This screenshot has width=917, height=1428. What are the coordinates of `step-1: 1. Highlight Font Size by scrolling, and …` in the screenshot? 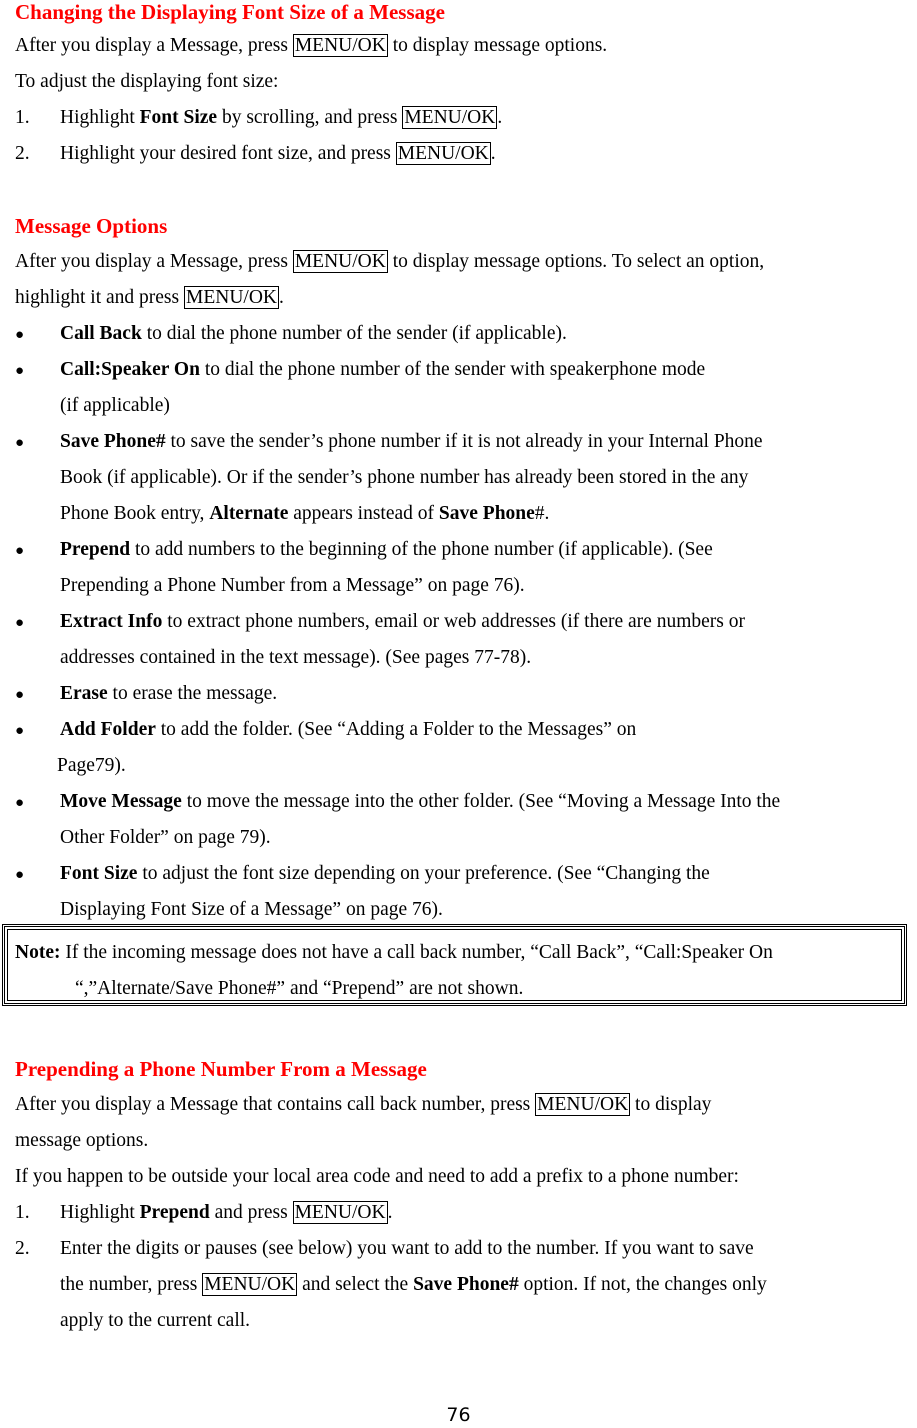 It's located at (259, 117).